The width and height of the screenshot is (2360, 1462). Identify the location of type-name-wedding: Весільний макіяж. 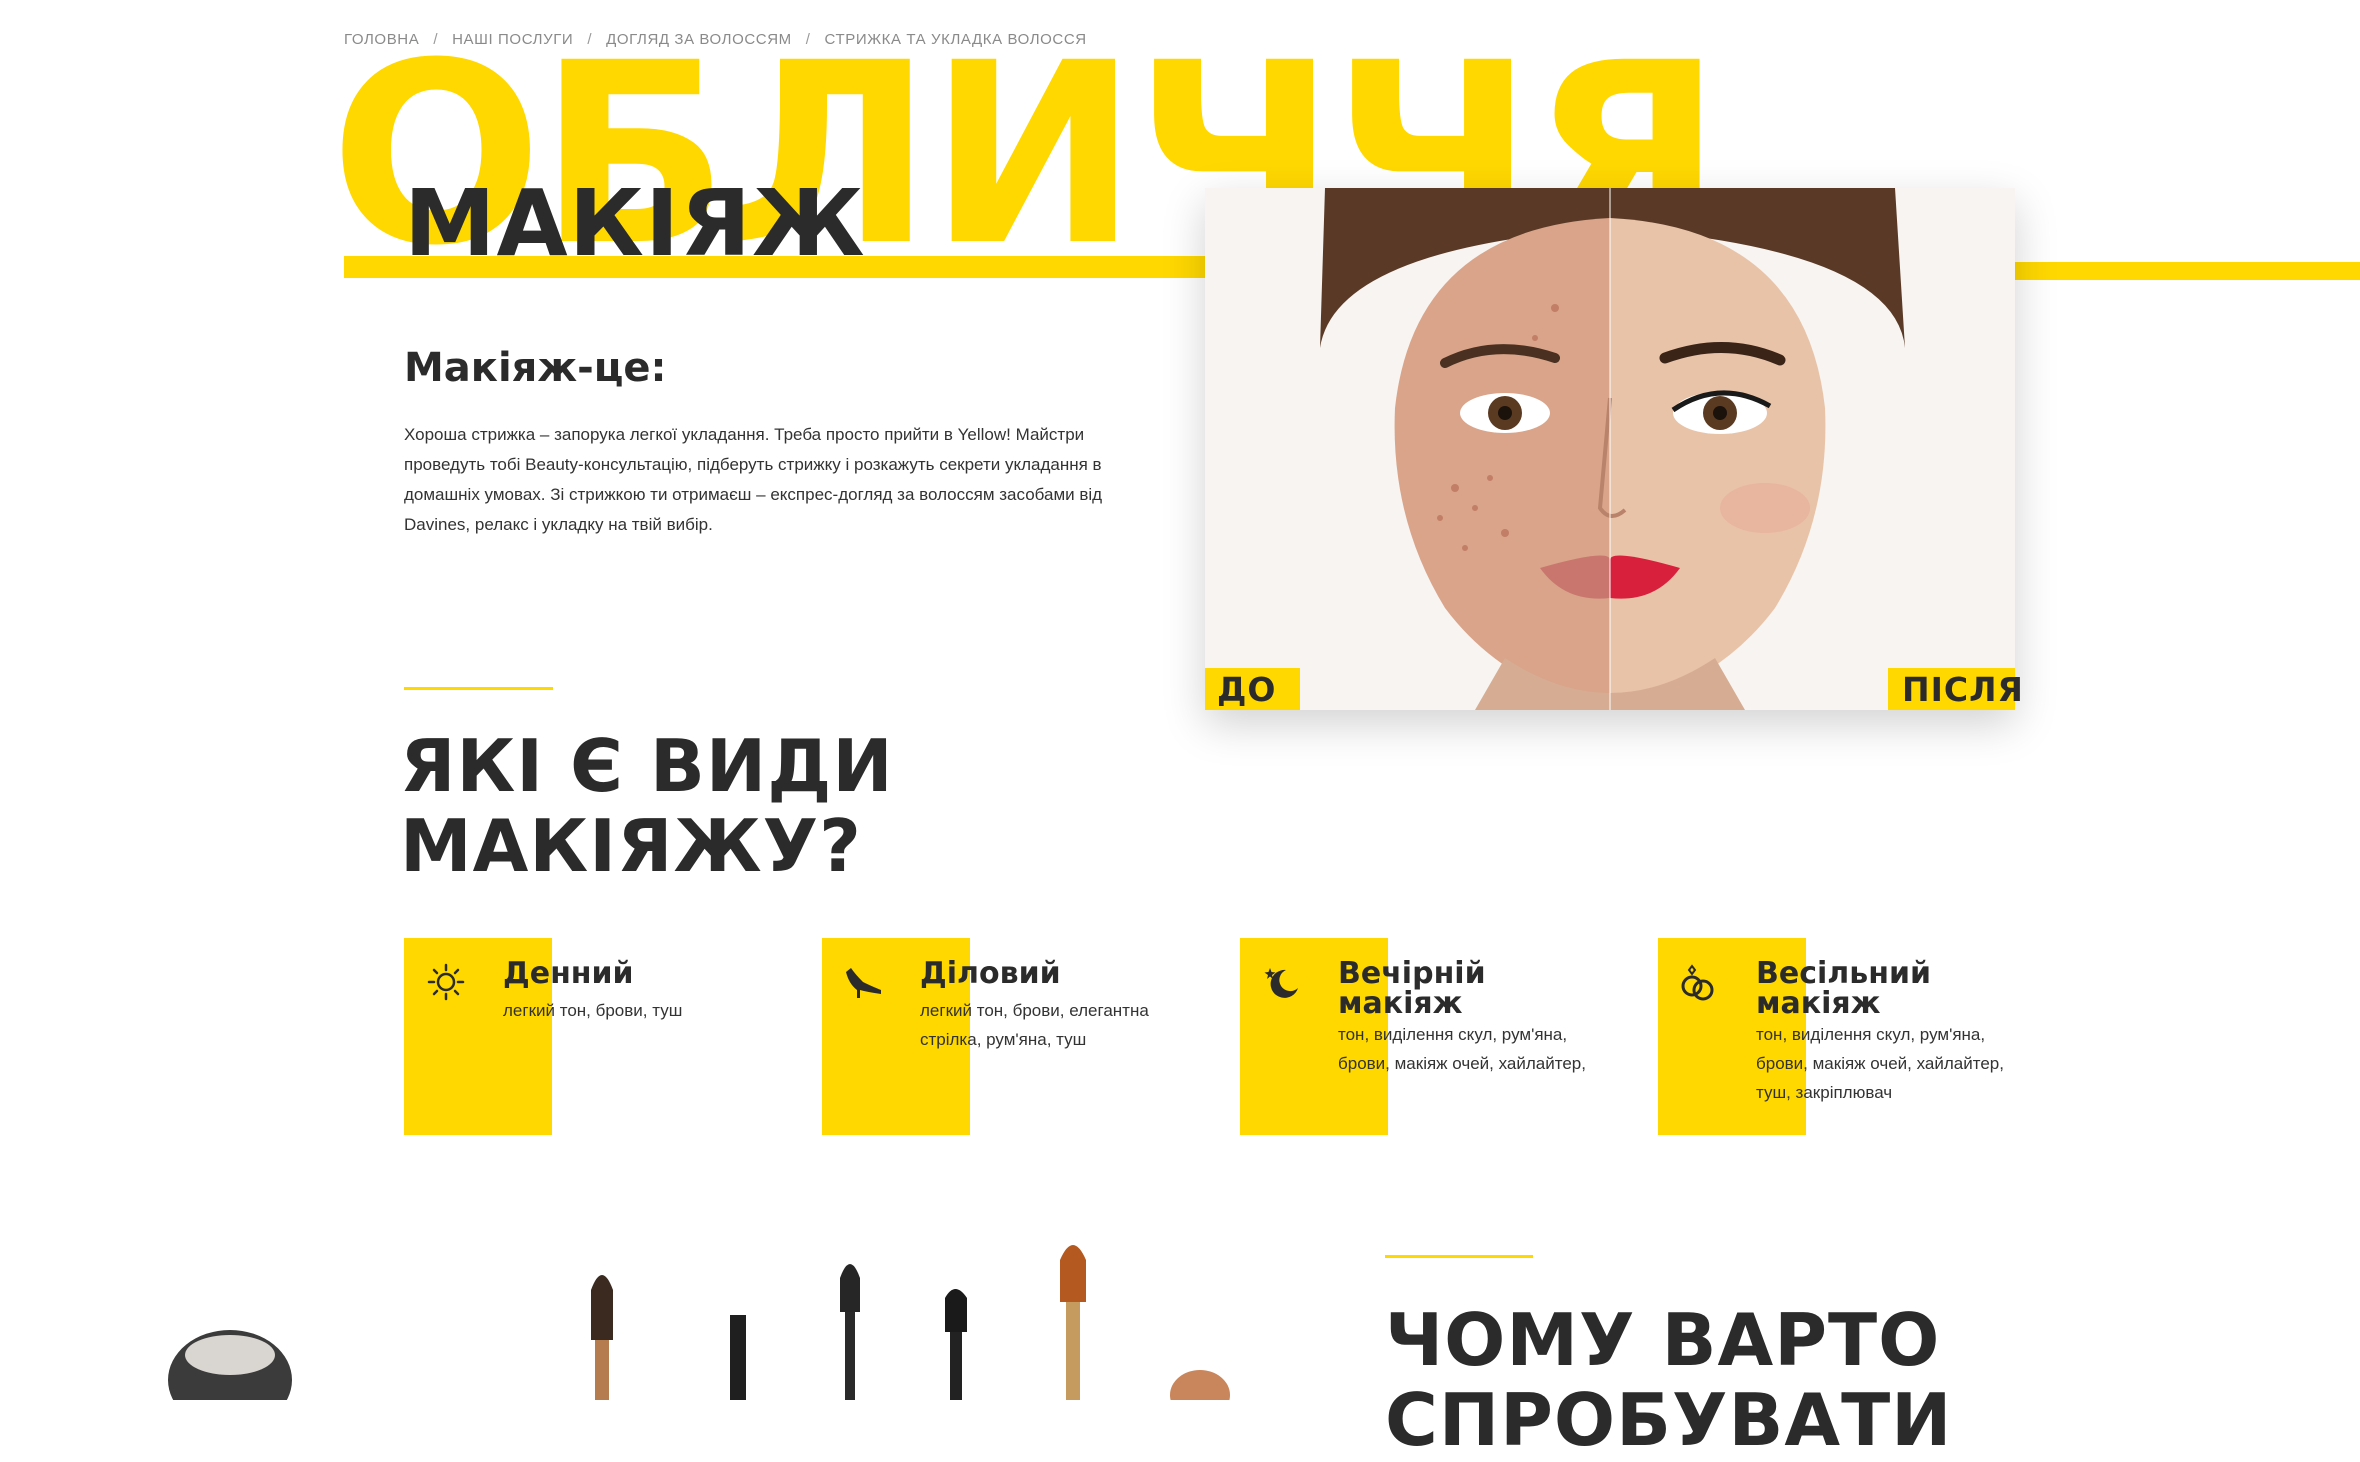
(1843, 989).